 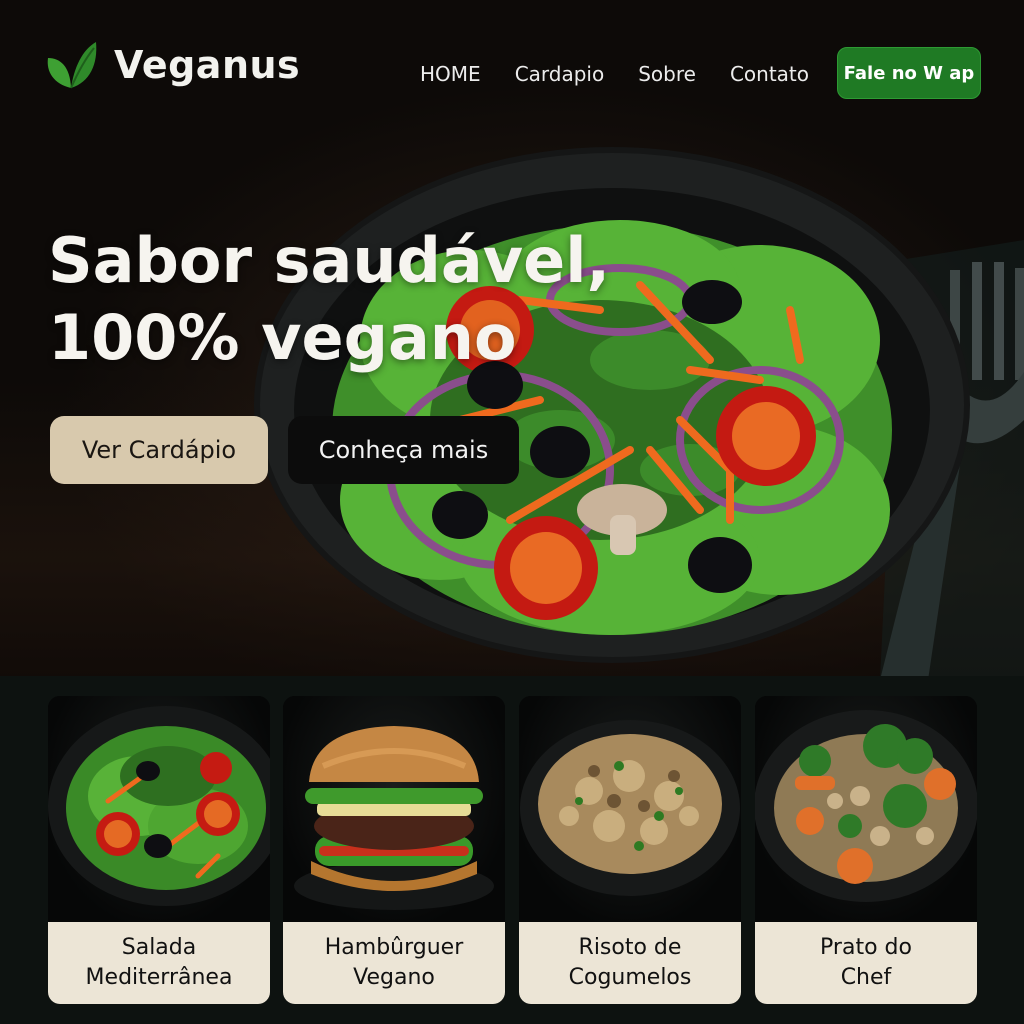 I want to click on hero-title-line1: Sabor saudável,, so click(x=329, y=260).